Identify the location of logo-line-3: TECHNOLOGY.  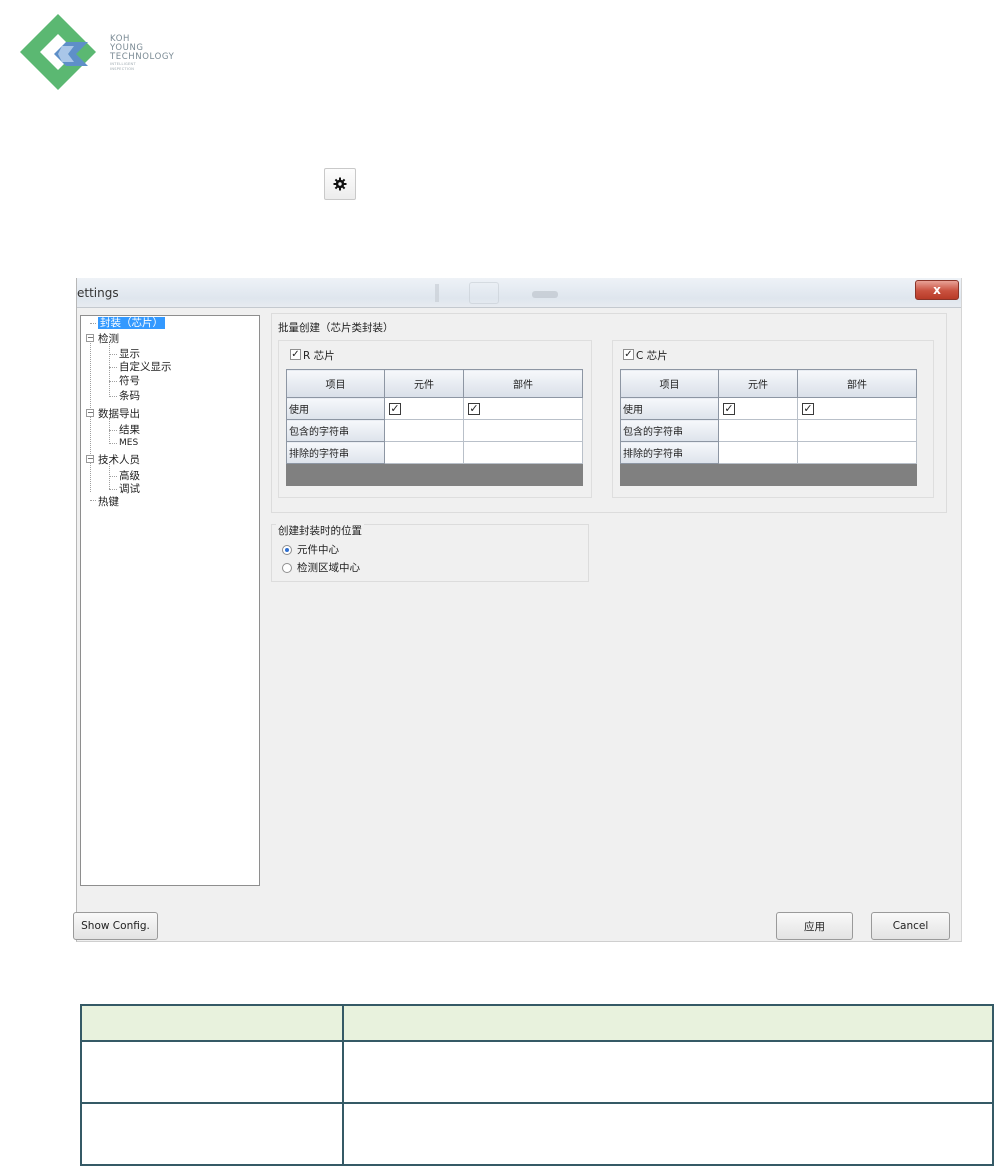
(142, 57).